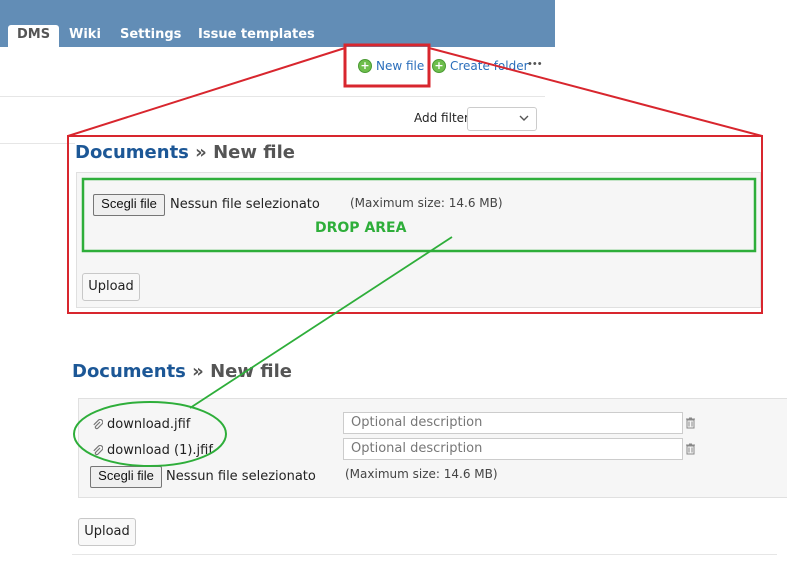 This screenshot has width=787, height=565. I want to click on new-file-label: New file, so click(400, 66).